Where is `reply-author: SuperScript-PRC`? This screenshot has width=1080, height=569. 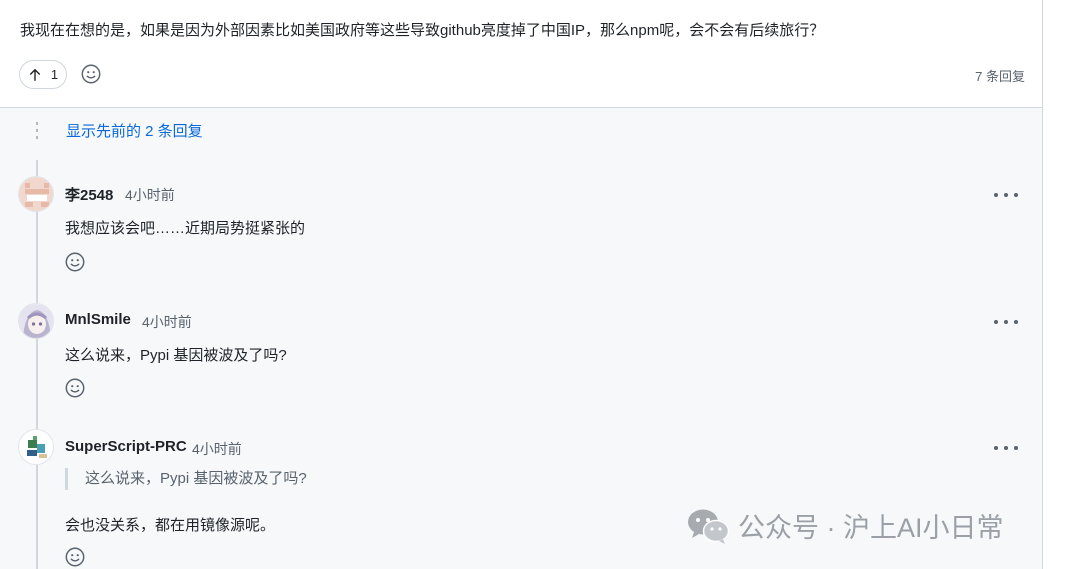
reply-author: SuperScript-PRC is located at coordinates (126, 446).